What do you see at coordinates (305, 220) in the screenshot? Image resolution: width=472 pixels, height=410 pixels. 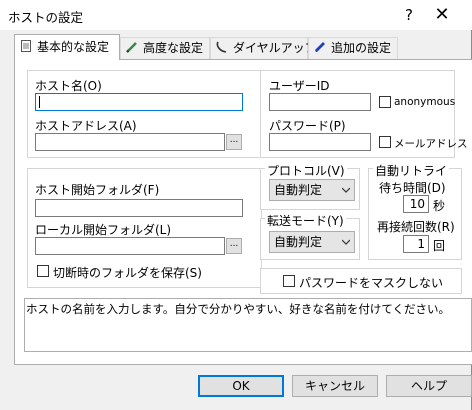 I see `transfer-mode-label: 転送モード(Y)` at bounding box center [305, 220].